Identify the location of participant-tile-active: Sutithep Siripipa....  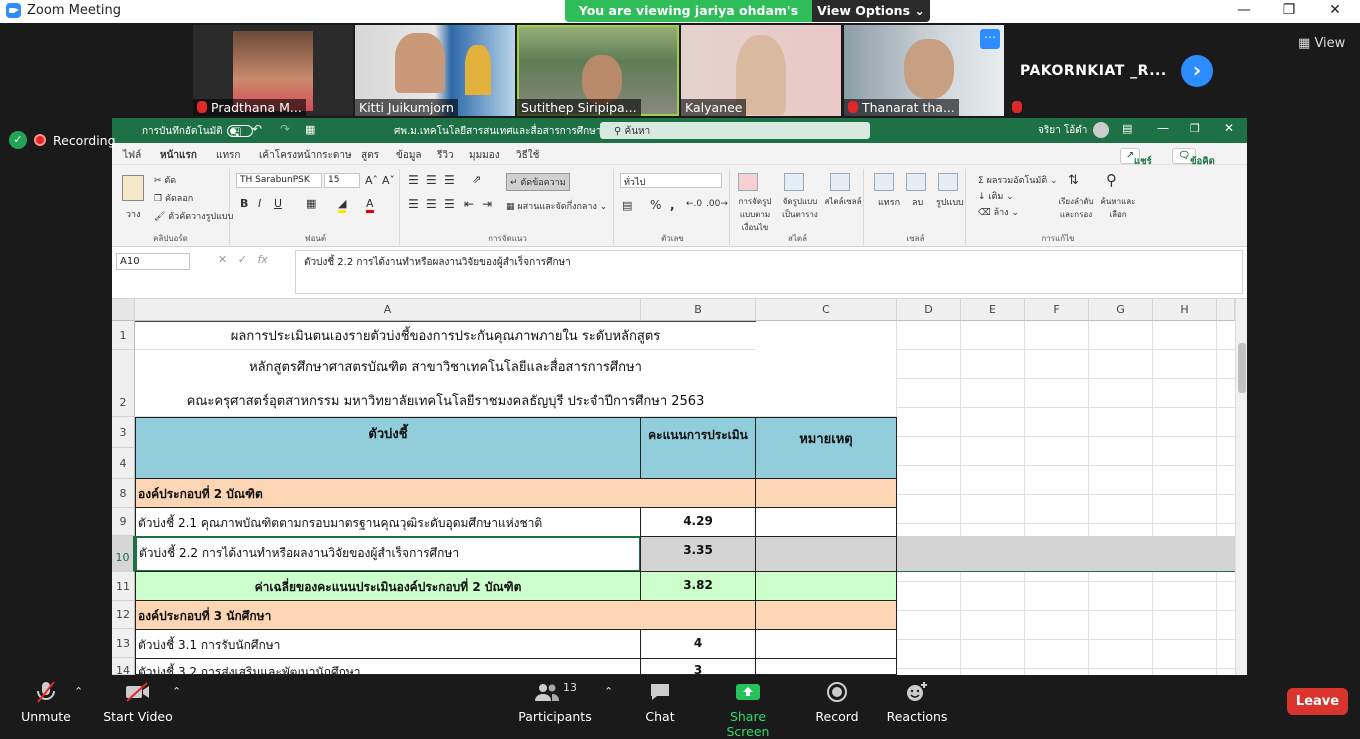
(598, 70).